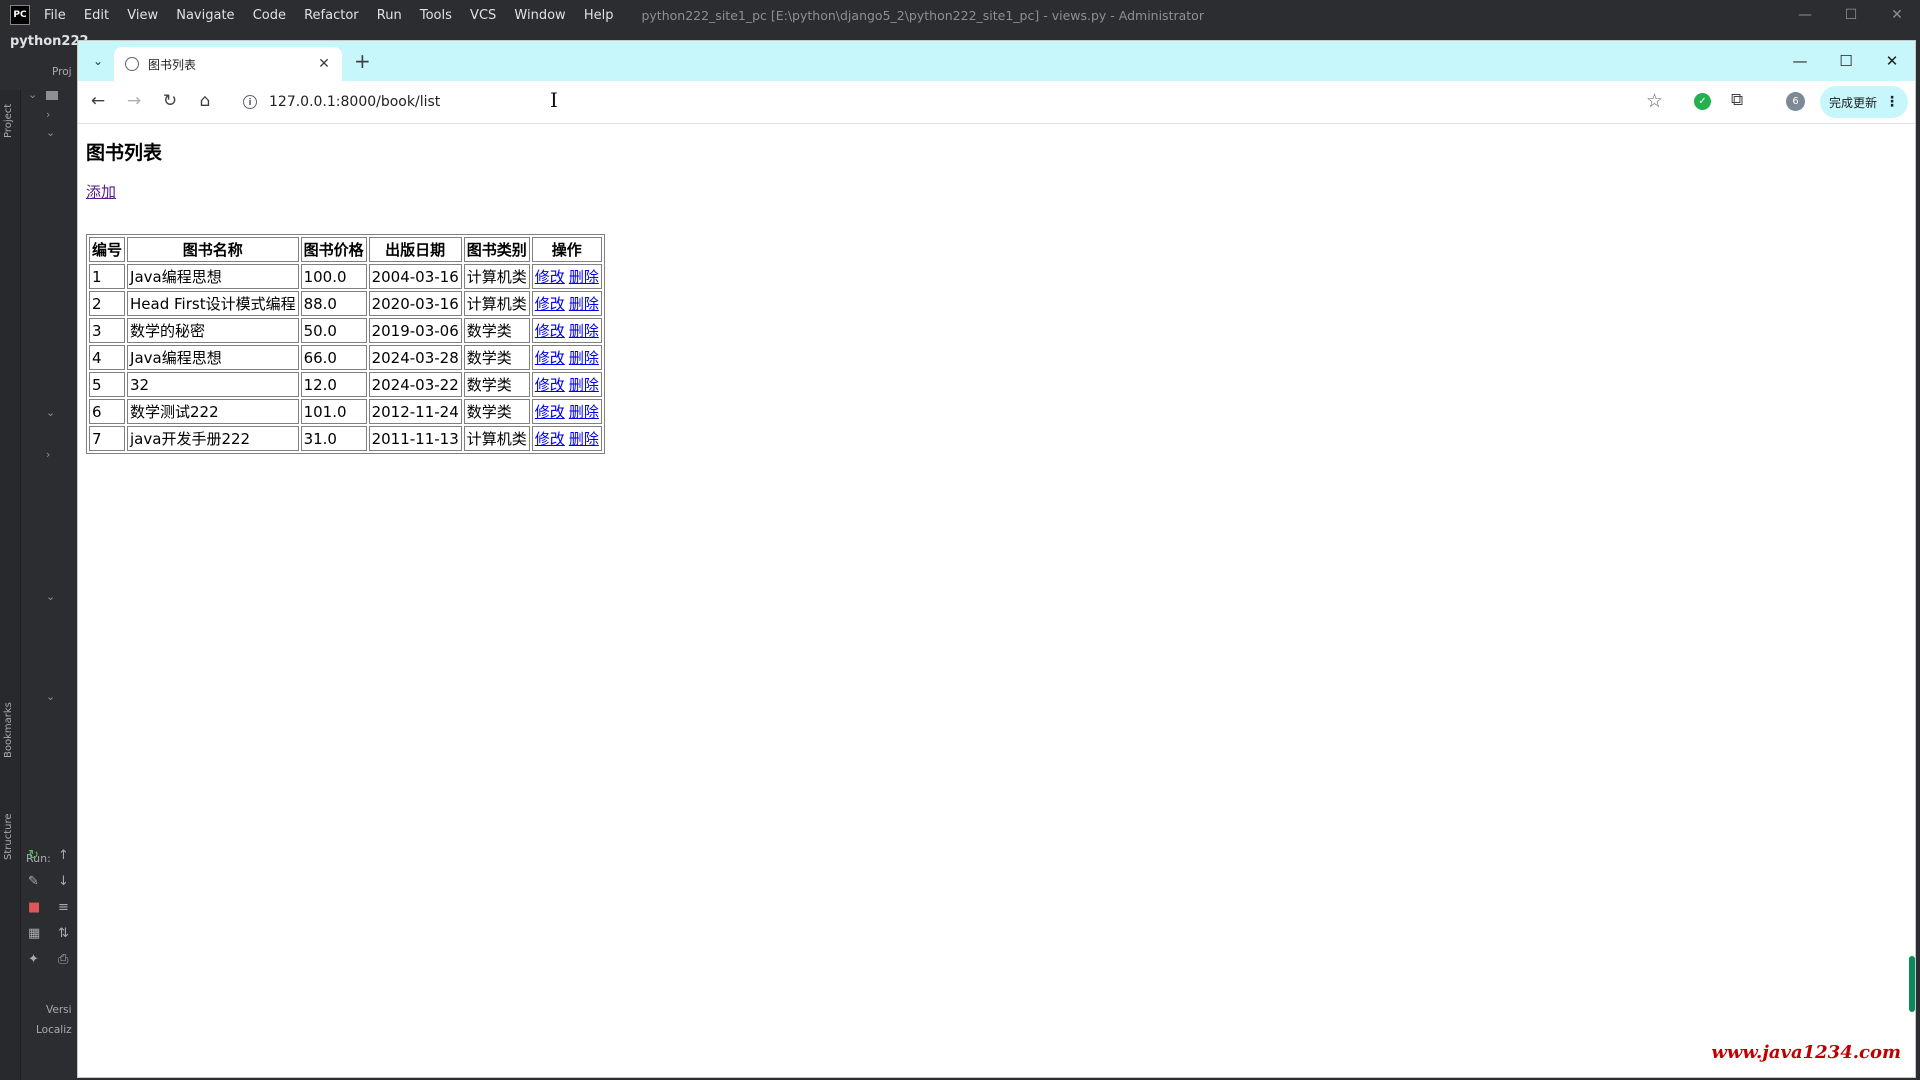 This screenshot has height=1080, width=1920. What do you see at coordinates (34, 933) in the screenshot?
I see `layout-icon: ▦` at bounding box center [34, 933].